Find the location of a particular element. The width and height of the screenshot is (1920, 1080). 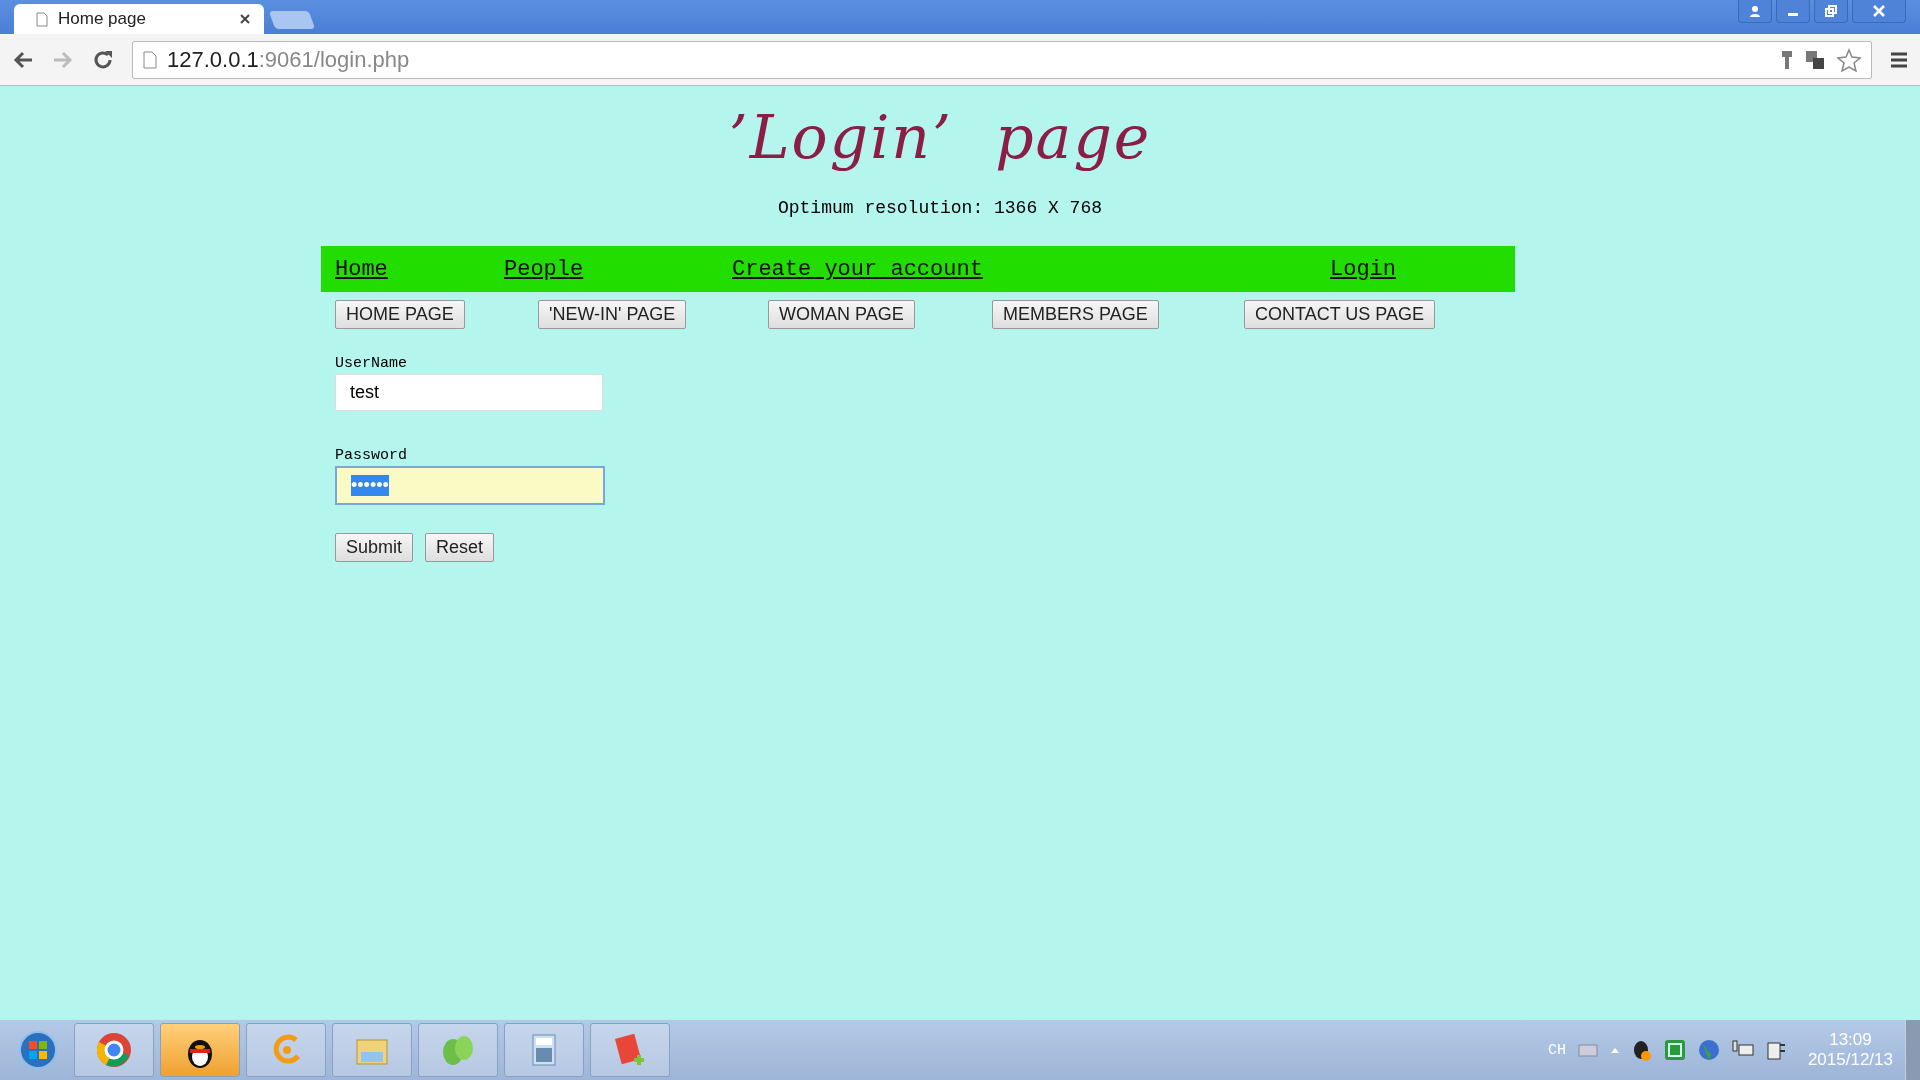

address-bar: 127.0.0.1:9061/login.php is located at coordinates (1002, 59).